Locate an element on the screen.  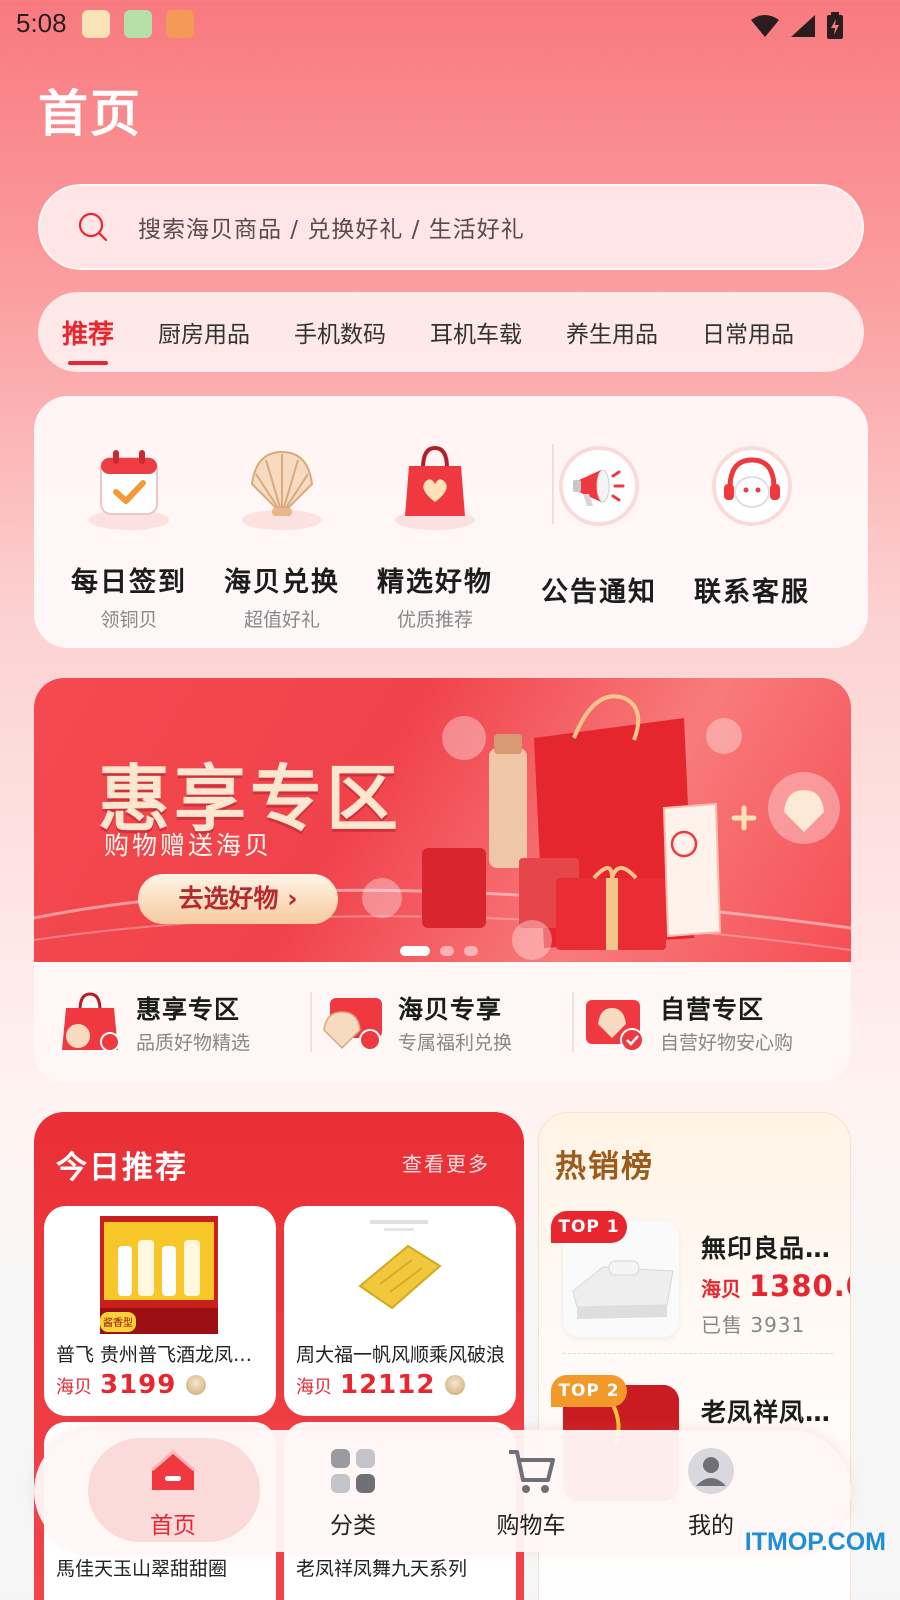
nav-category: 分类 is located at coordinates (353, 1491).